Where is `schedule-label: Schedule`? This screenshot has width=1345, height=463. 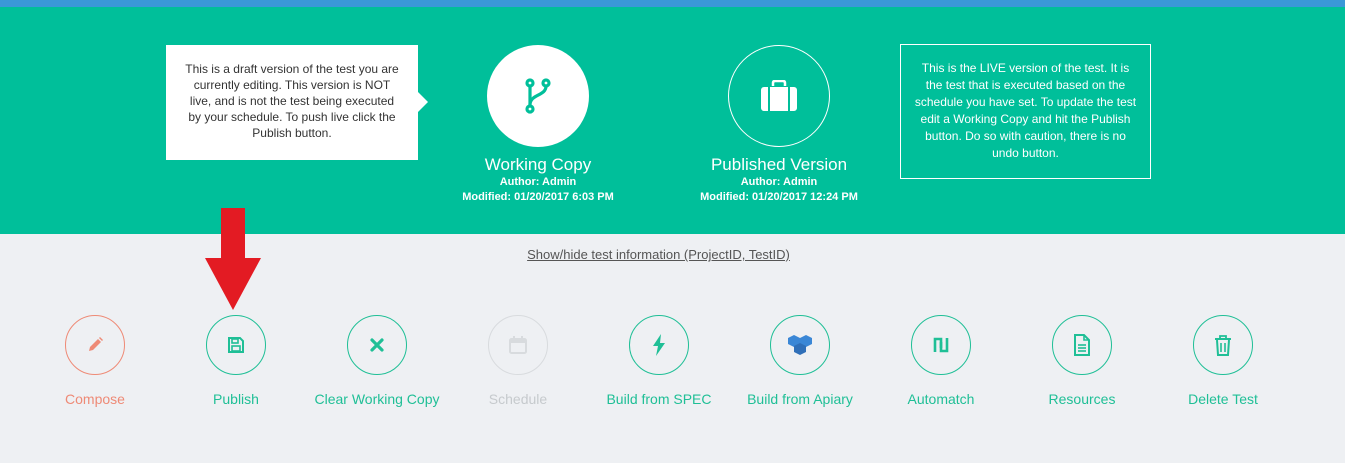 schedule-label: Schedule is located at coordinates (518, 399).